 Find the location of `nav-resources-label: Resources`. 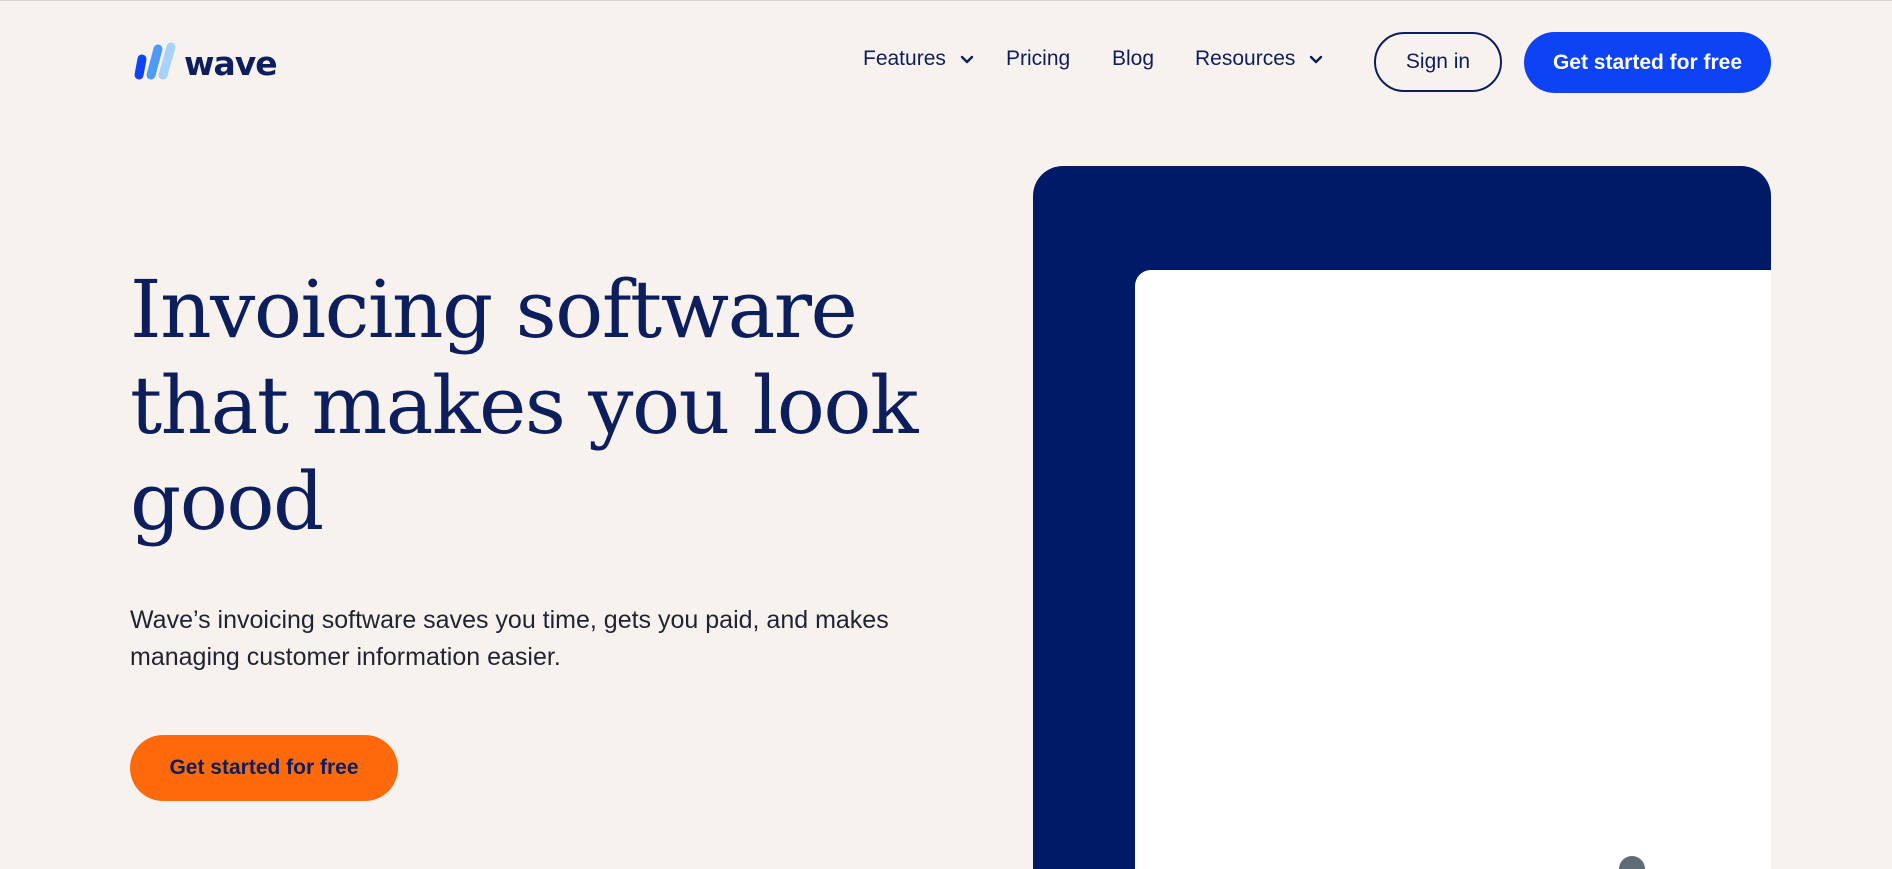

nav-resources-label: Resources is located at coordinates (1245, 58).